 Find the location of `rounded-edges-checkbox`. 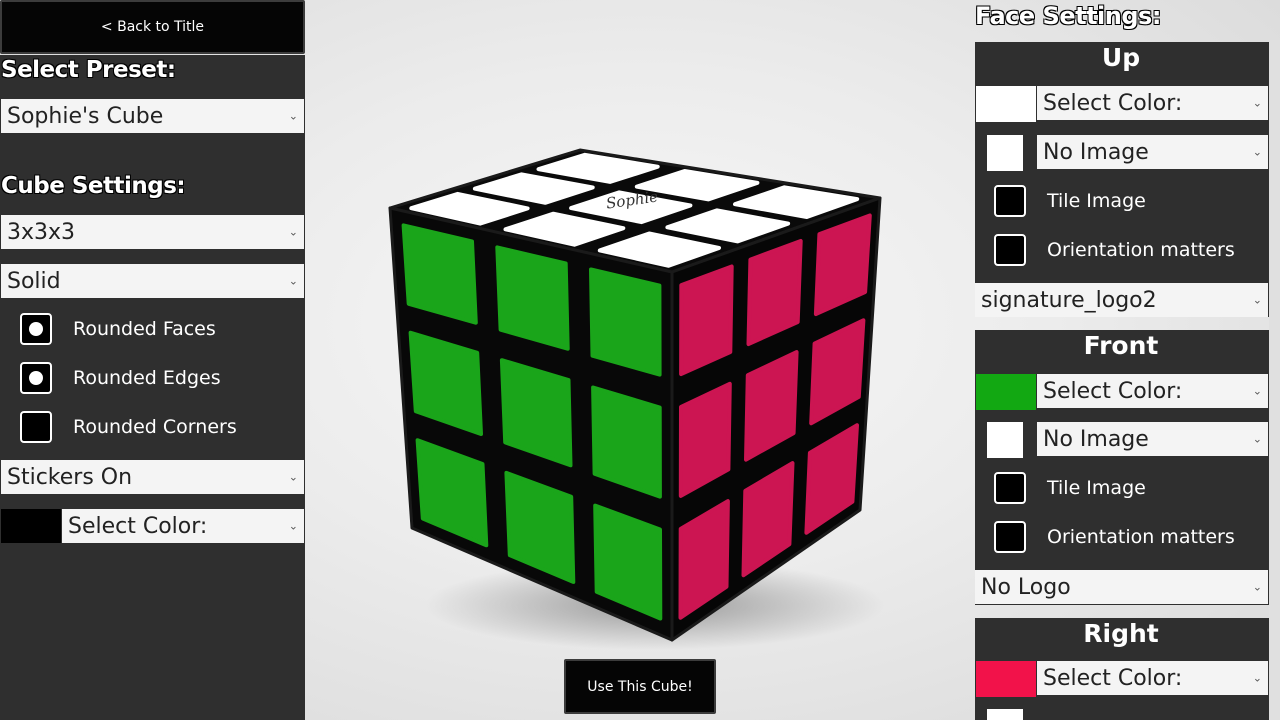

rounded-edges-checkbox is located at coordinates (36, 378).